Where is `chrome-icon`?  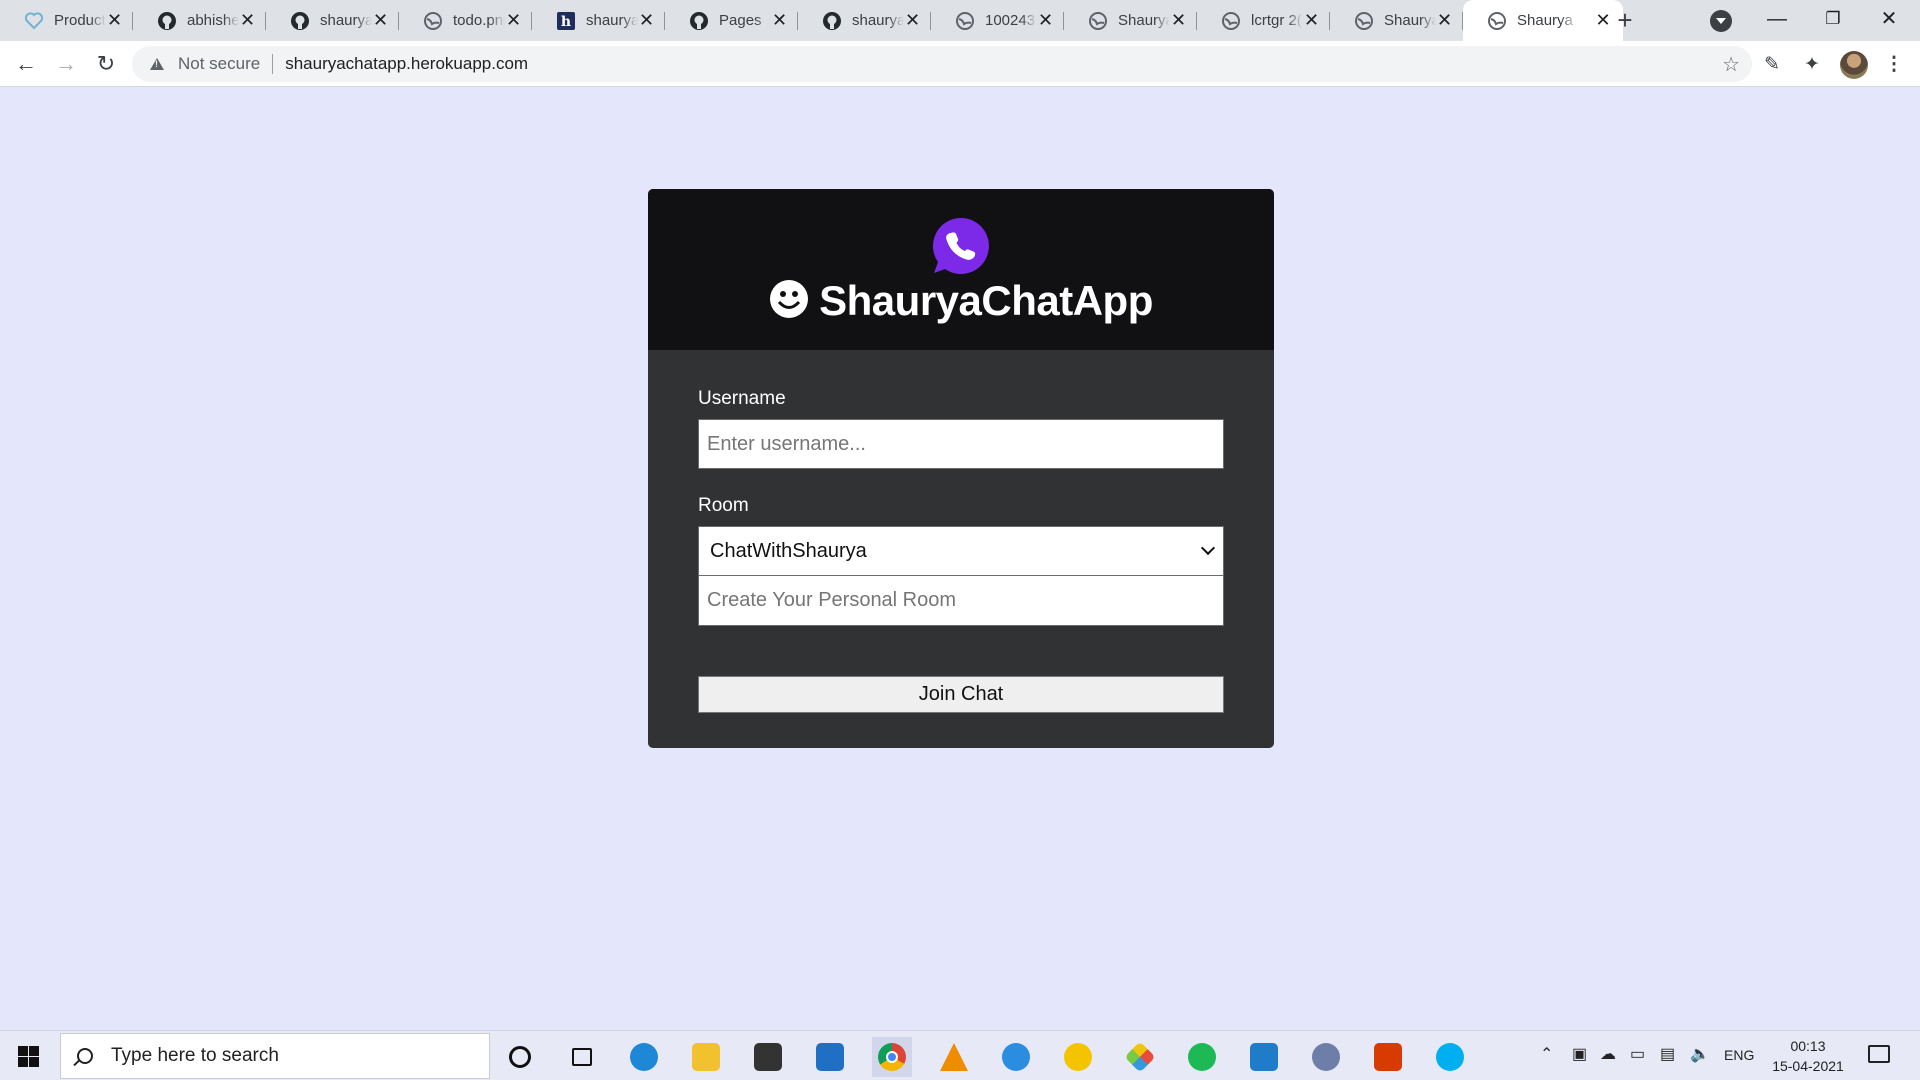
chrome-icon is located at coordinates (892, 1057).